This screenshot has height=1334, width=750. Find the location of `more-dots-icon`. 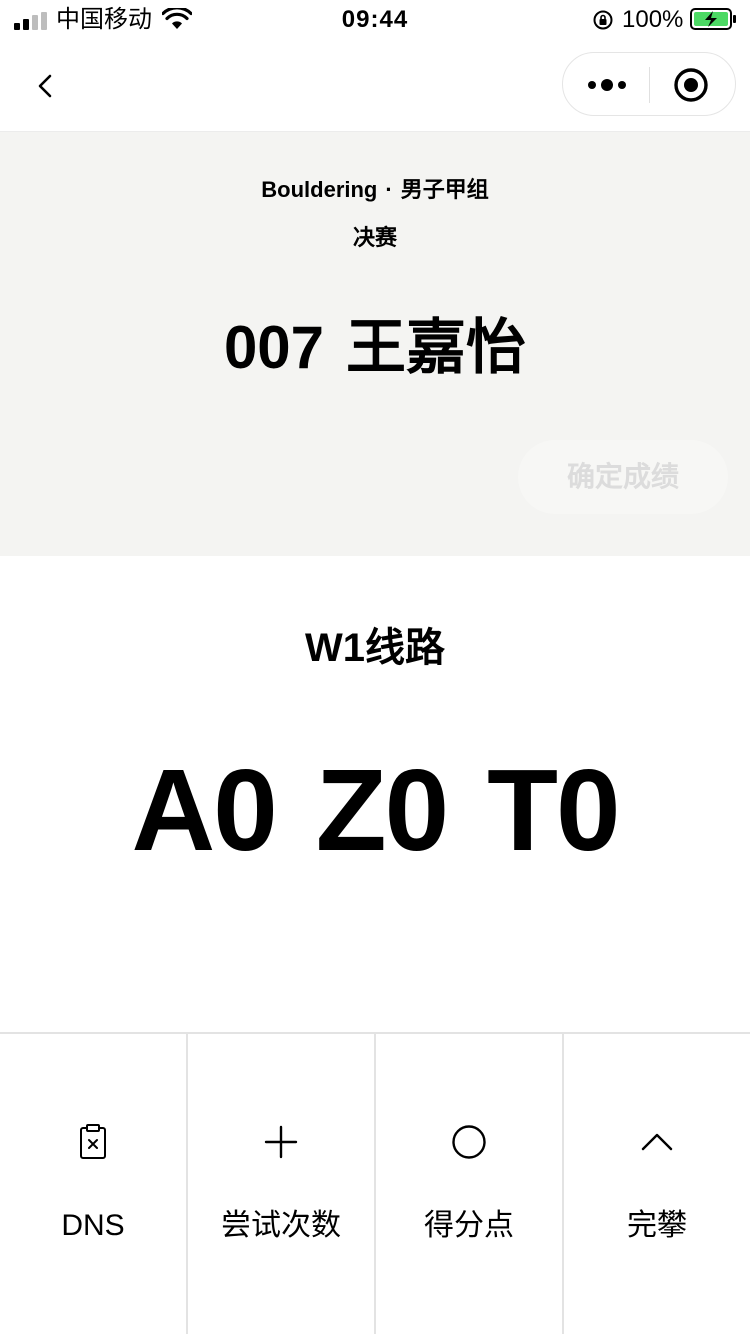

more-dots-icon is located at coordinates (607, 85).